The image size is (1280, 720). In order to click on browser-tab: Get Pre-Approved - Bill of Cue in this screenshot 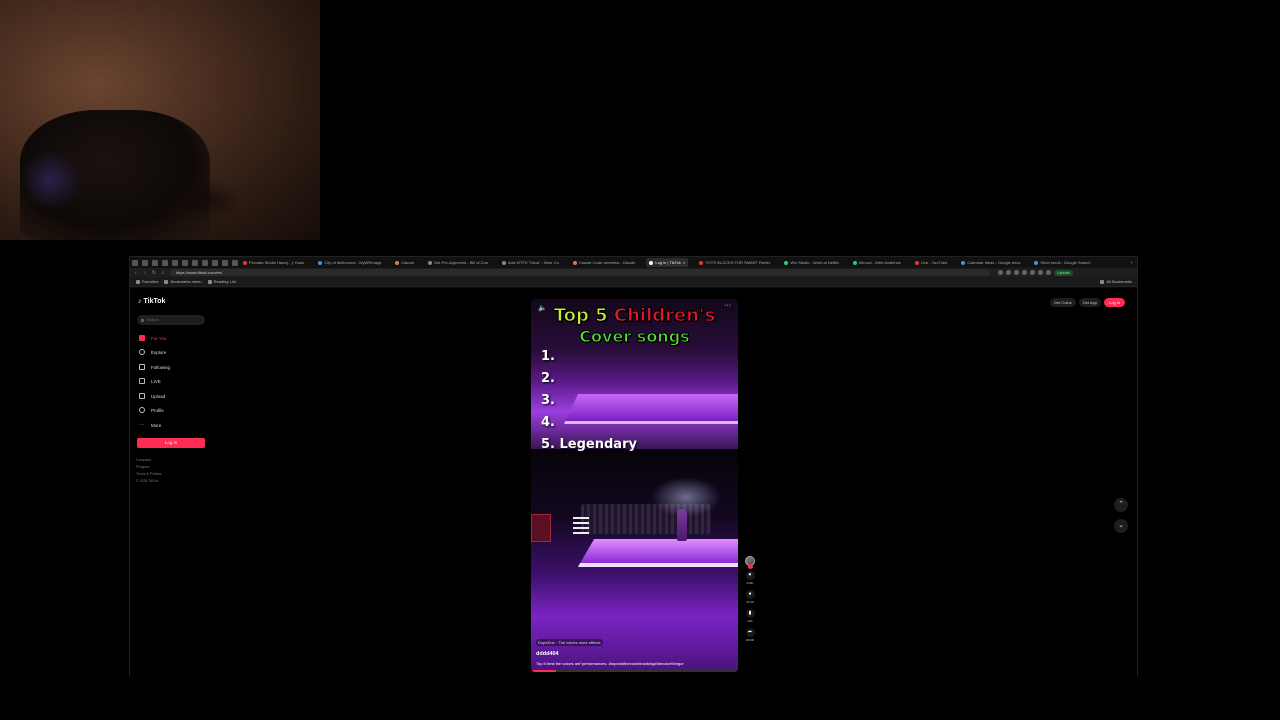, I will do `click(458, 262)`.